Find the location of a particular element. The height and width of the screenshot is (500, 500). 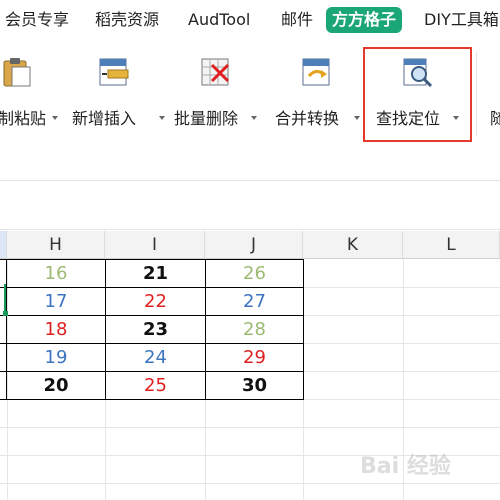

cell-h4: 19 is located at coordinates (56, 358).